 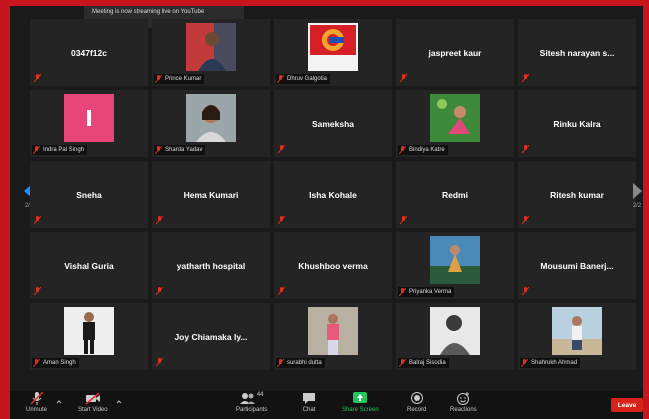 What do you see at coordinates (92, 398) in the screenshot?
I see `video-off-icon` at bounding box center [92, 398].